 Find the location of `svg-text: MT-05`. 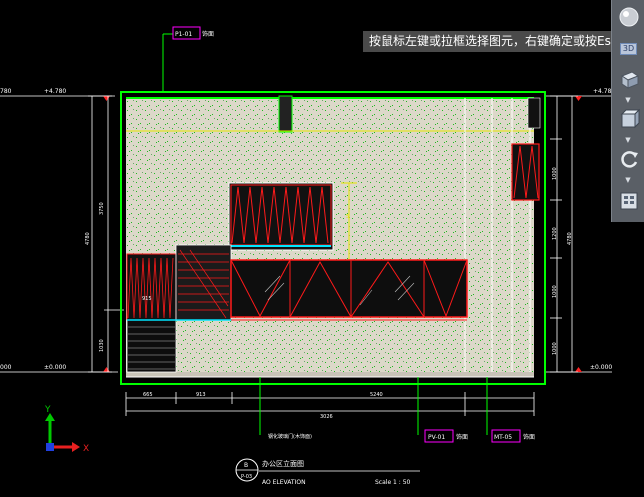

svg-text: MT-05 is located at coordinates (503, 437).